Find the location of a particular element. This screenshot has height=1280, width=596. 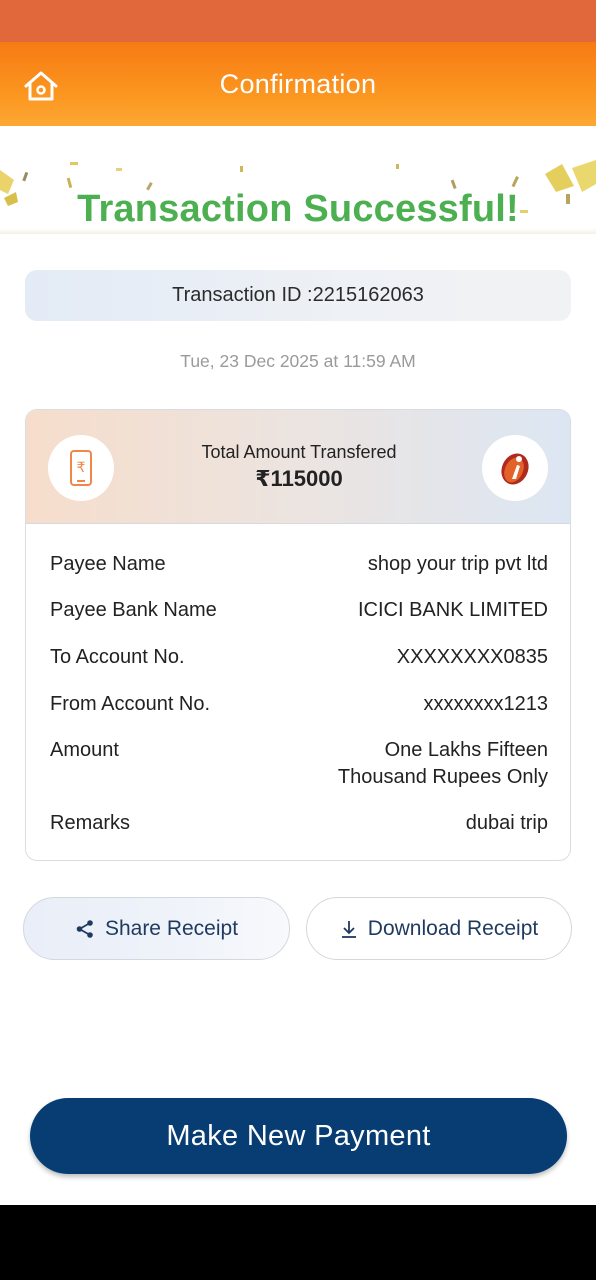

status-bar is located at coordinates (298, 21).